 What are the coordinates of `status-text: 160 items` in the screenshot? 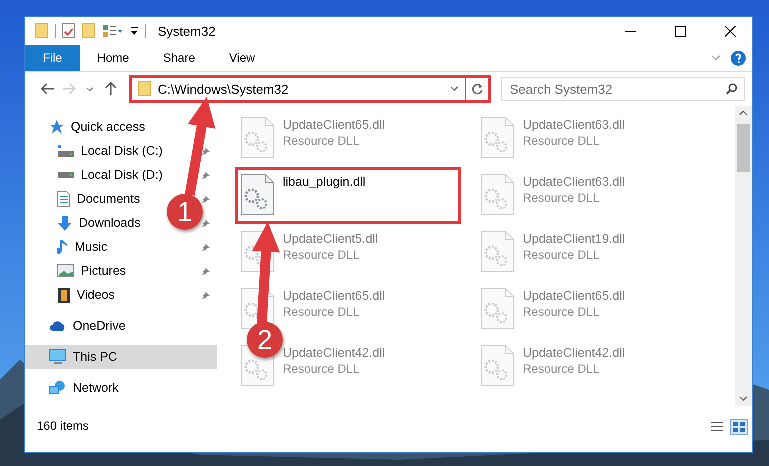 It's located at (63, 426).